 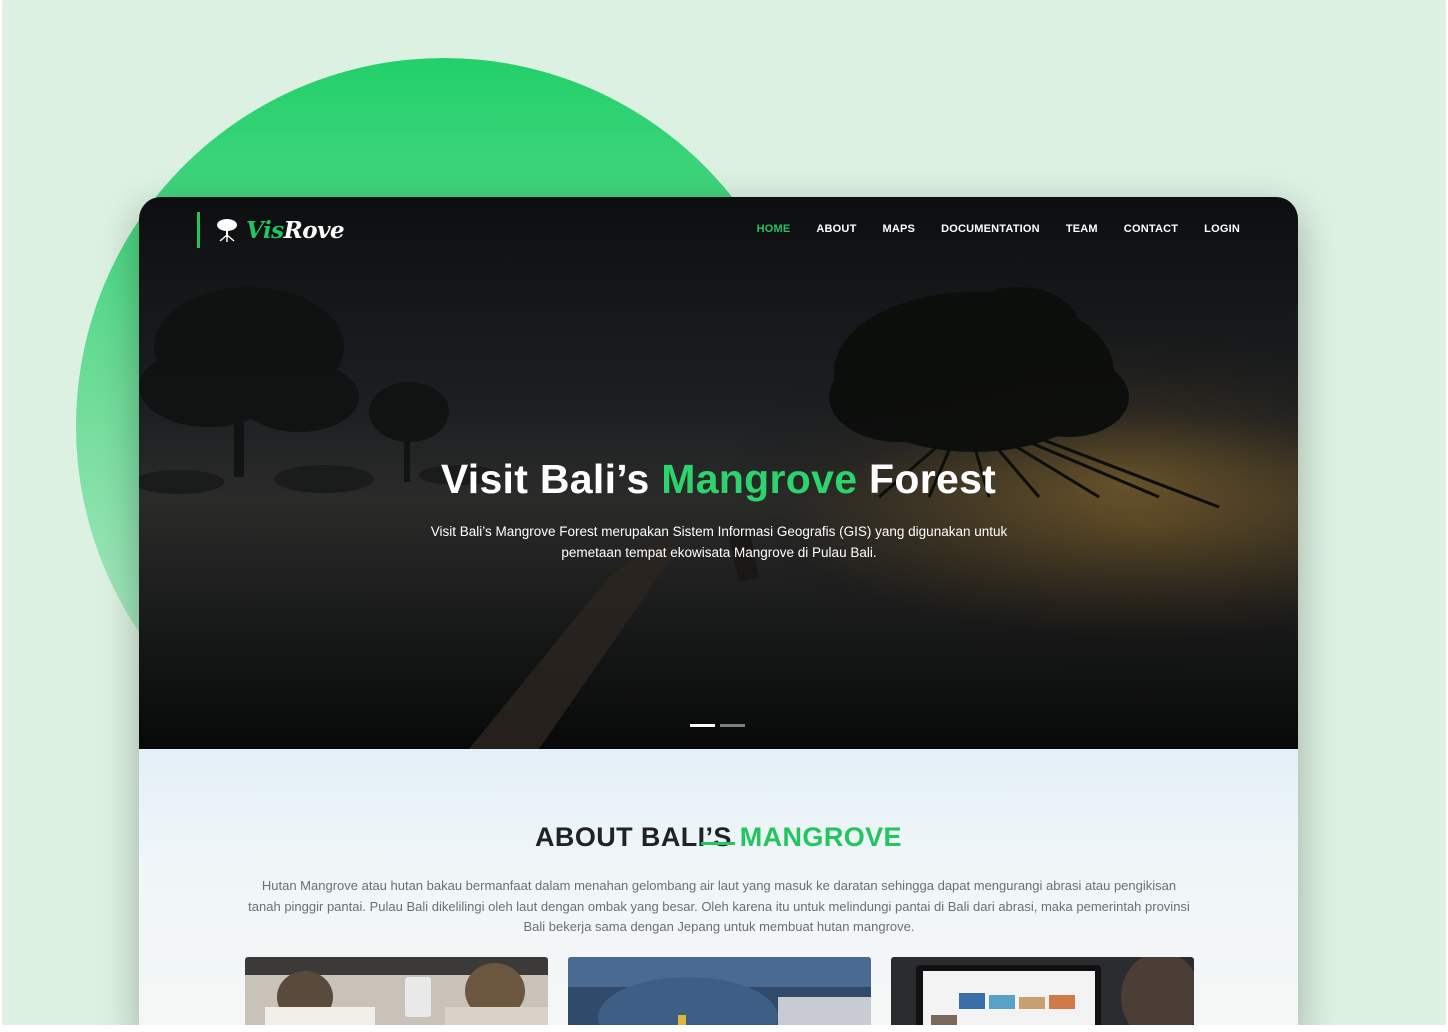 I want to click on nav-item-documentation: DOCUMENTATION, so click(x=990, y=229).